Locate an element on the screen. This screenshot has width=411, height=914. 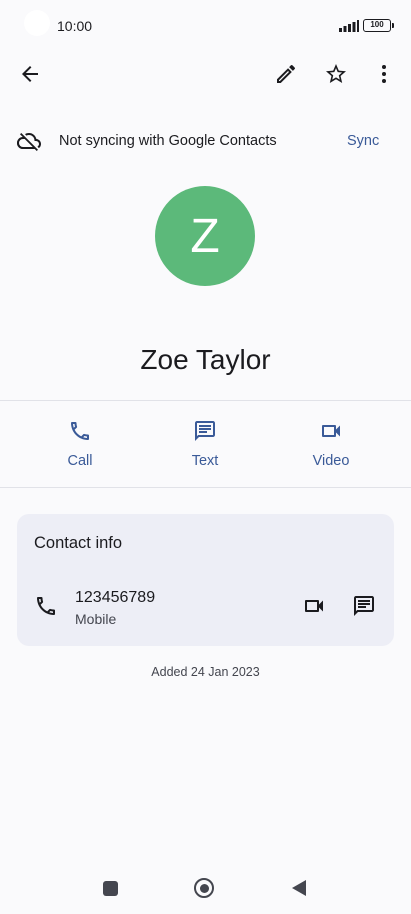
arrow-back-icon is located at coordinates (30, 74).